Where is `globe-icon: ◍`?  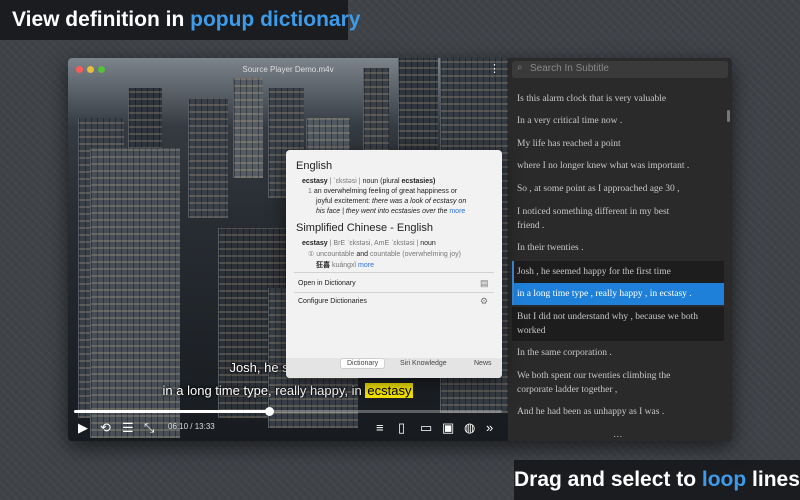 globe-icon: ◍ is located at coordinates (469, 428).